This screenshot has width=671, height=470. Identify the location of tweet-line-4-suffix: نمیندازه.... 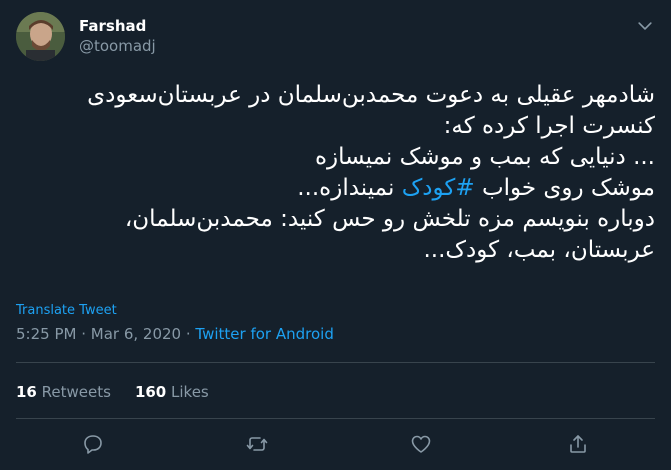
(349, 188).